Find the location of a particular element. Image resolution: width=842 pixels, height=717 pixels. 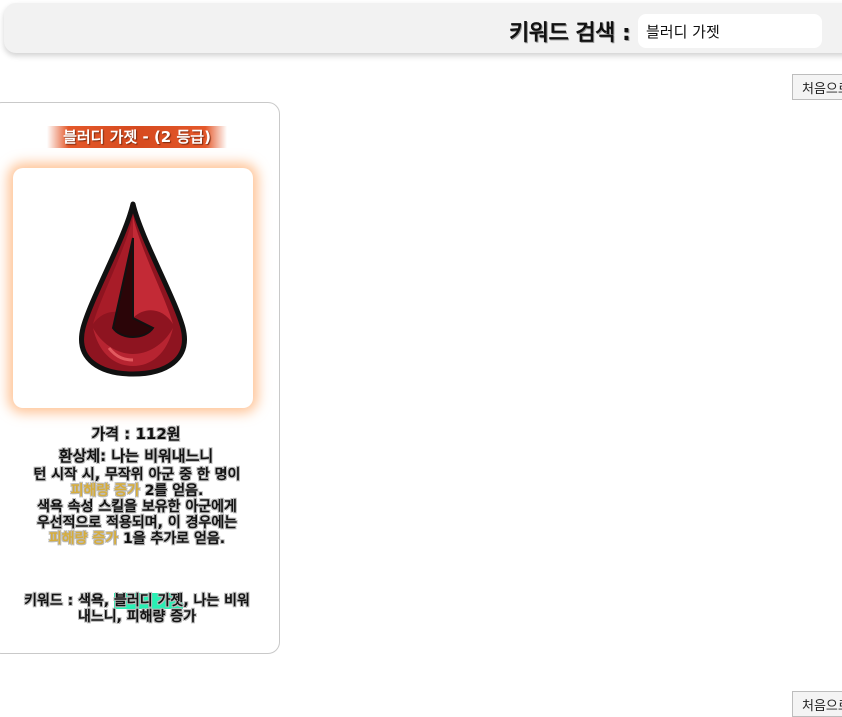

blood-drop-gem-icon is located at coordinates (133, 289).